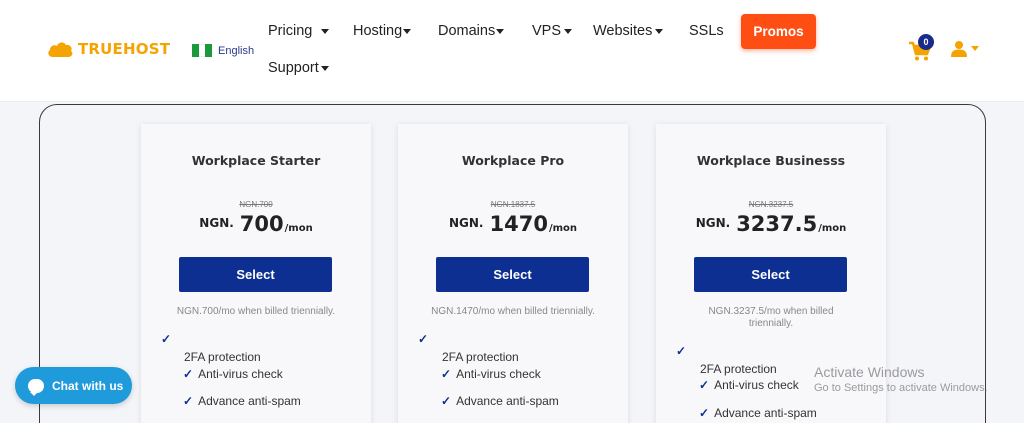  I want to click on nav-domains-label: Domains, so click(467, 31).